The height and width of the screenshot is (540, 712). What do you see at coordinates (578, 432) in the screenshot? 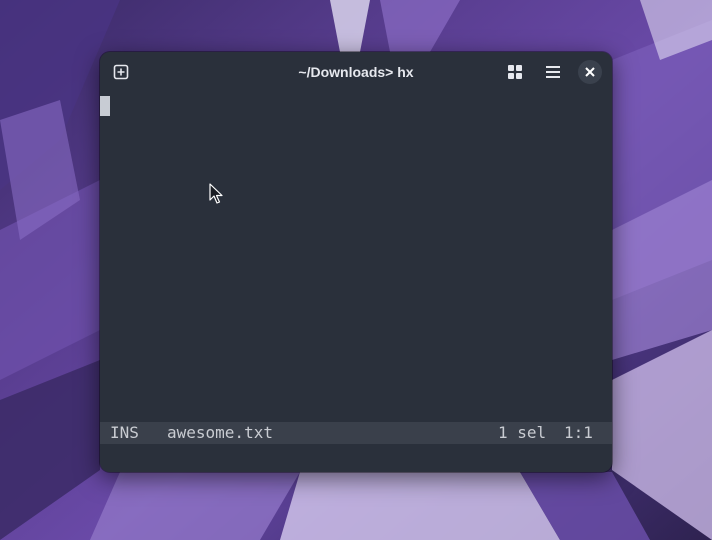
I see `cursor-position: 1:1` at bounding box center [578, 432].